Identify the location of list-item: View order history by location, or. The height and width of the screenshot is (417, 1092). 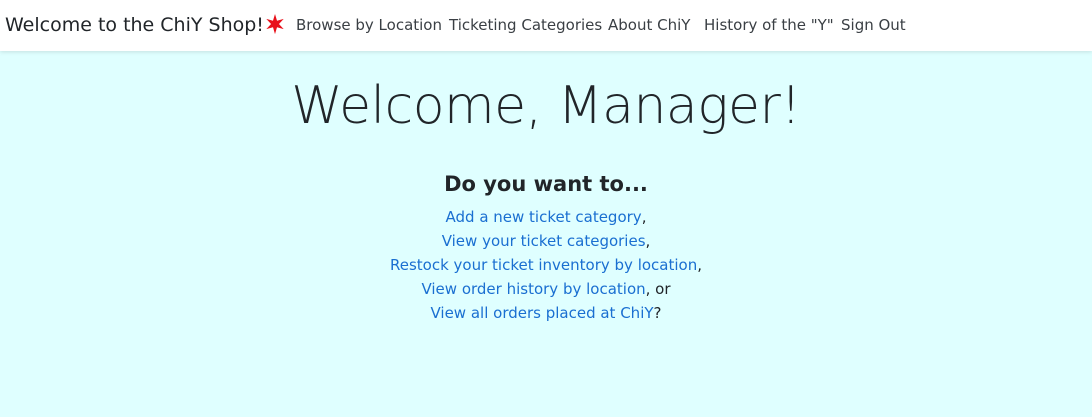
(546, 289).